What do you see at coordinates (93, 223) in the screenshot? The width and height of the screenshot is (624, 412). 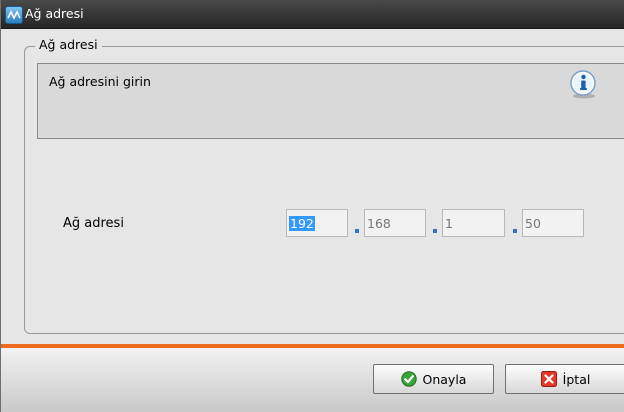 I see `address-label: Ağ adresi` at bounding box center [93, 223].